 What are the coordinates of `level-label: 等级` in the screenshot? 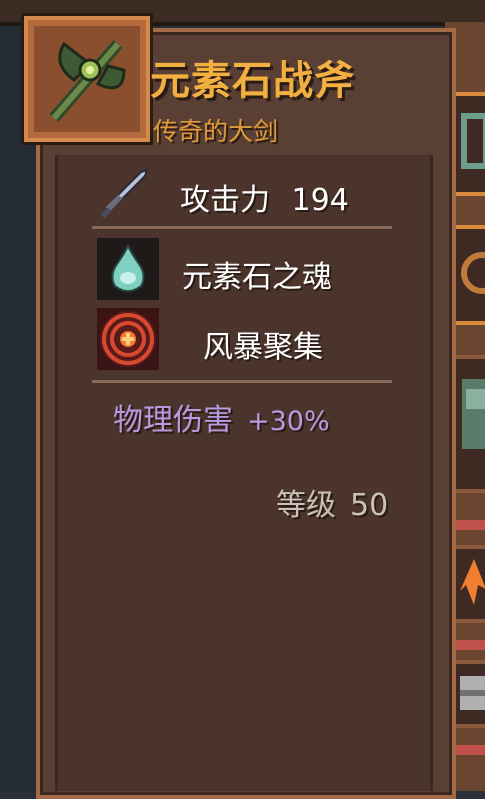 It's located at (306, 505).